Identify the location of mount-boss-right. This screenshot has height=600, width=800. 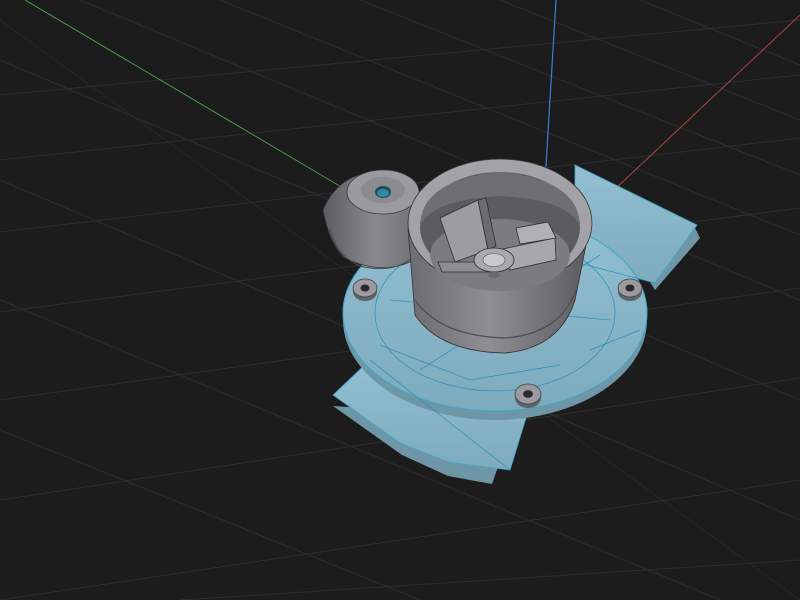
(630, 289).